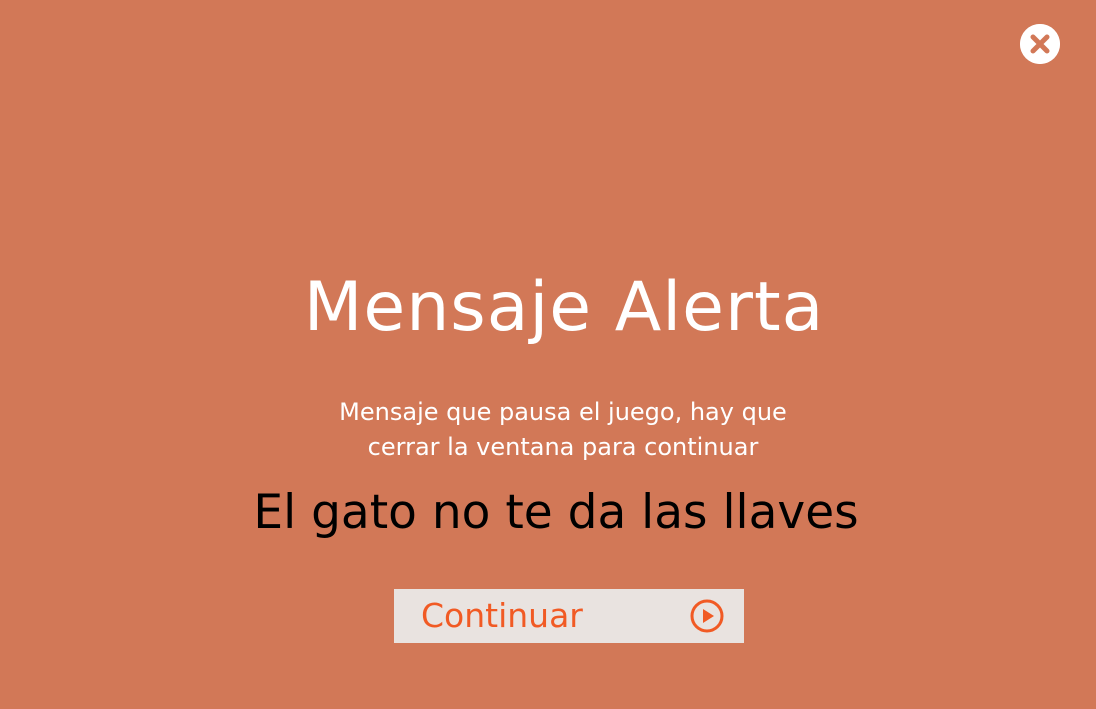 The width and height of the screenshot is (1096, 709). What do you see at coordinates (707, 616) in the screenshot?
I see `play-icon` at bounding box center [707, 616].